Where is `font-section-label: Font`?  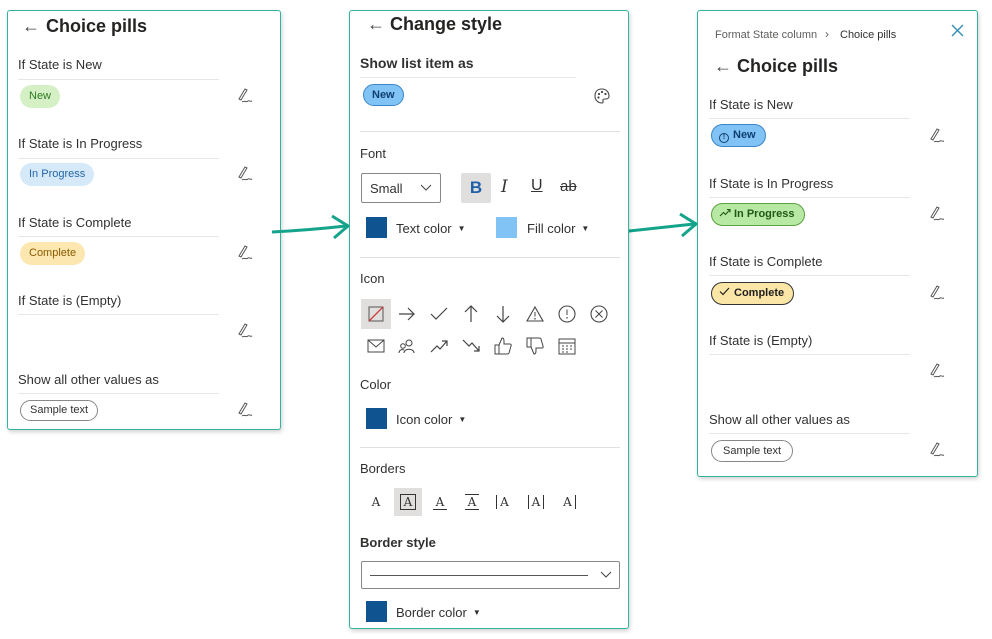
font-section-label: Font is located at coordinates (373, 153).